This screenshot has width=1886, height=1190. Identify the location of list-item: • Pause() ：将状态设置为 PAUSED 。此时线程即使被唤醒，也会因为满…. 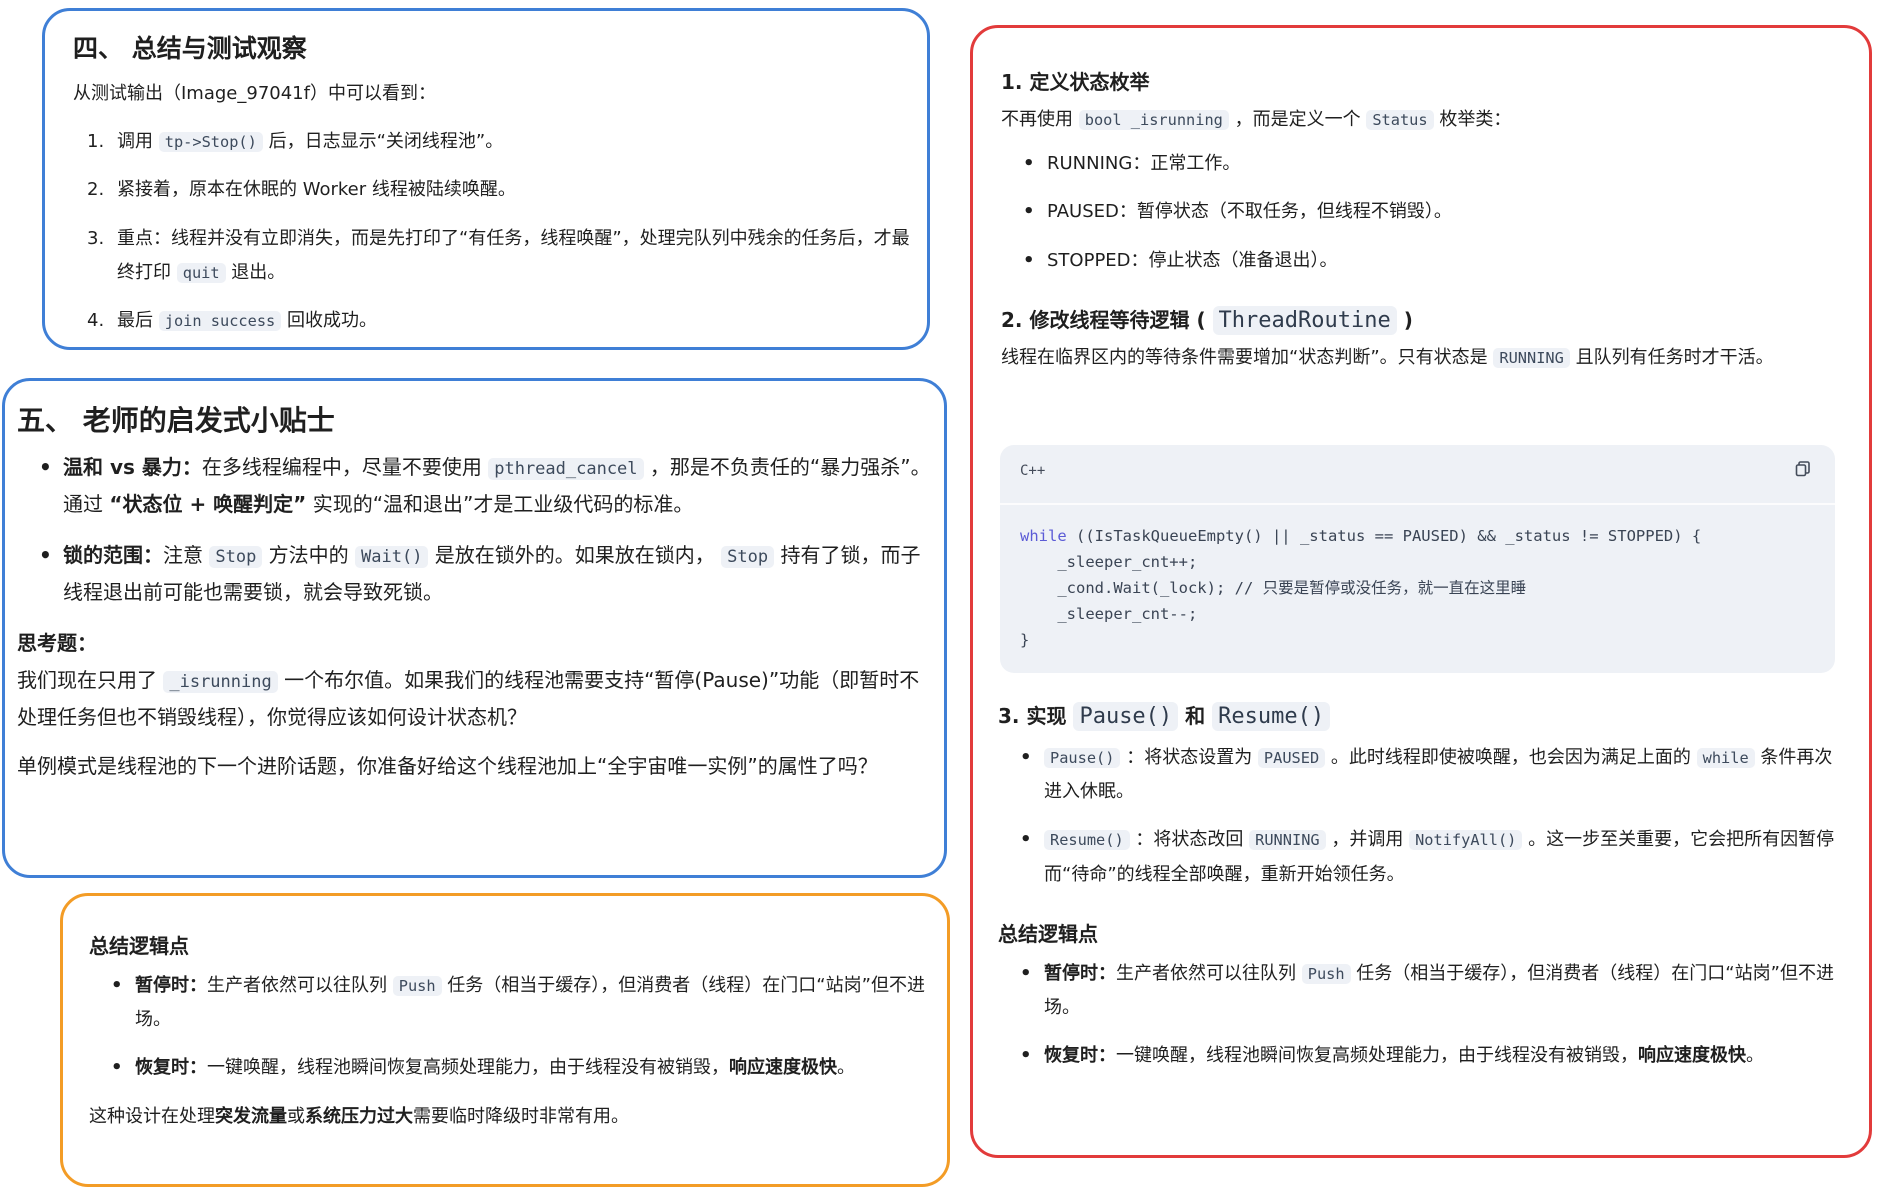
(1426, 775).